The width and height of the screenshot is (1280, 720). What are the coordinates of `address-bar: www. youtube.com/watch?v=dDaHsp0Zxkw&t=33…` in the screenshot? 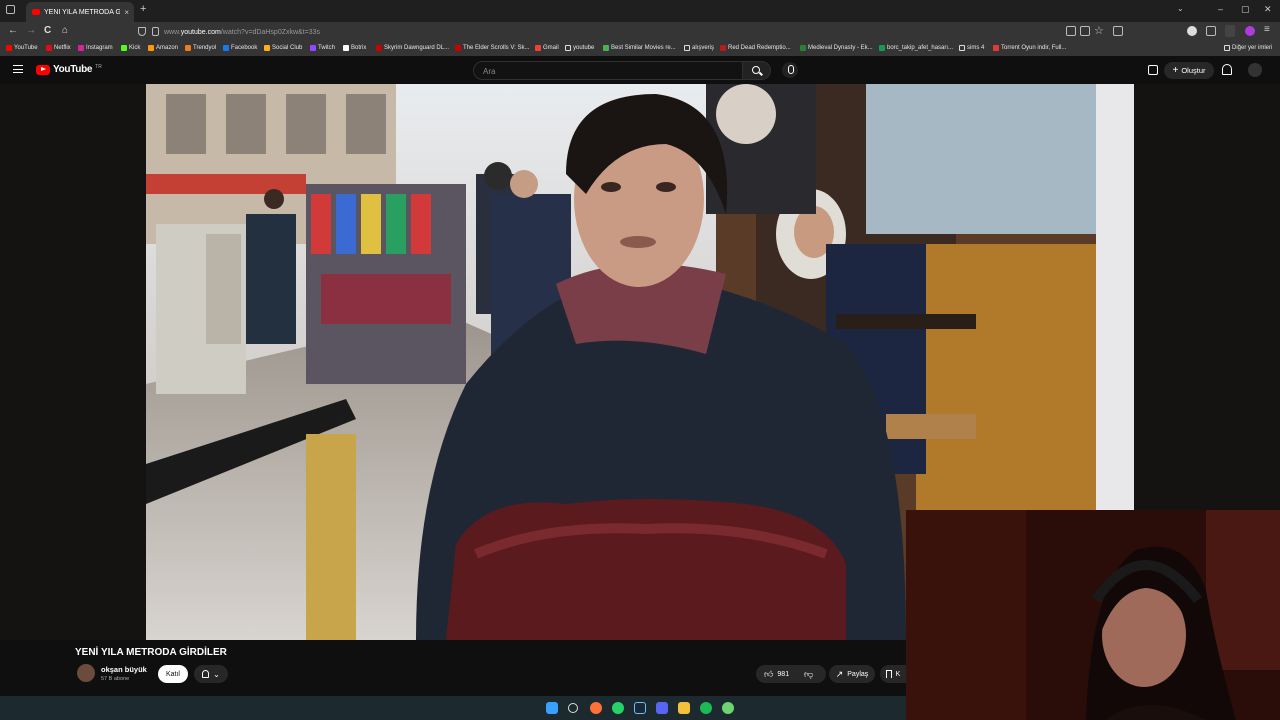 It's located at (614, 32).